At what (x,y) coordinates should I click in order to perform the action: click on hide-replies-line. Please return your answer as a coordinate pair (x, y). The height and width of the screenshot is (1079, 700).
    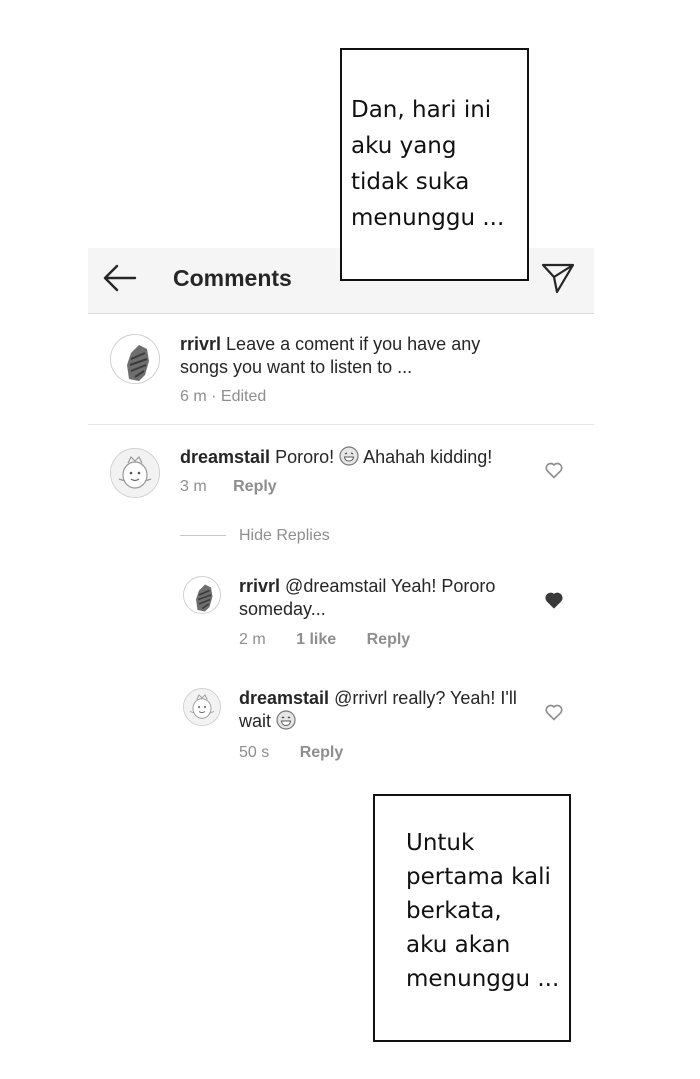
    Looking at the image, I should click on (203, 535).